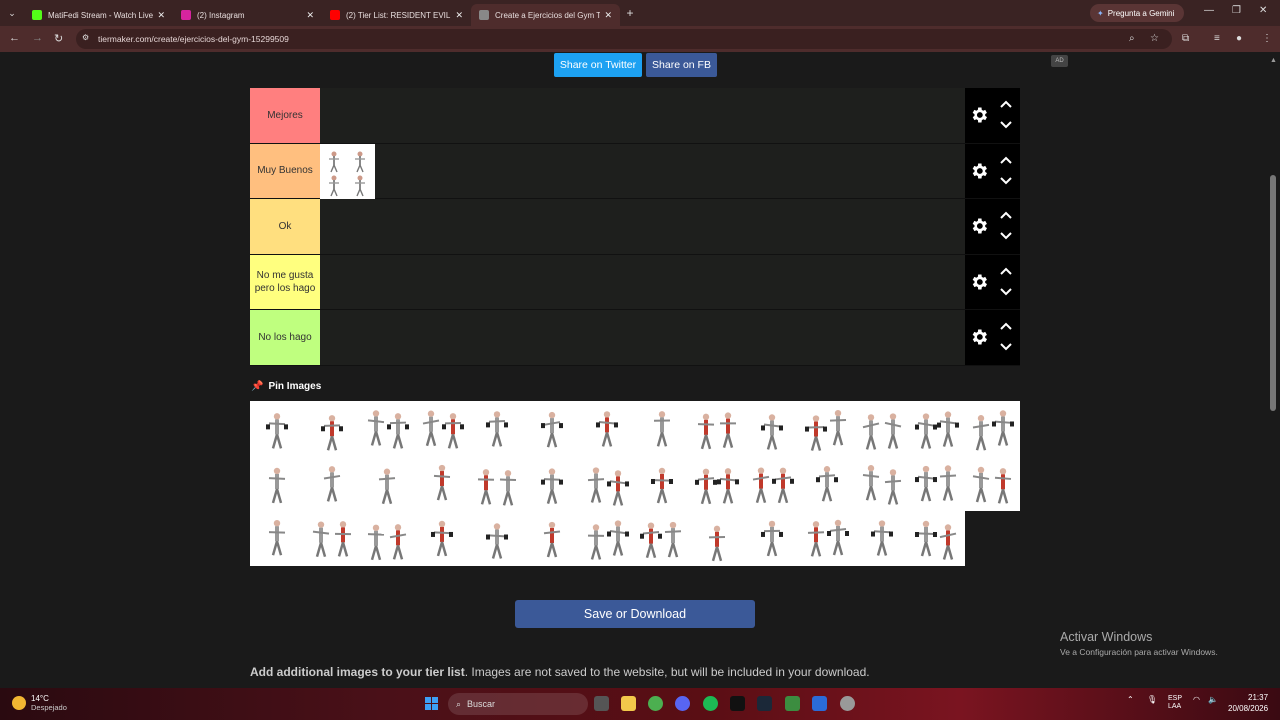  I want to click on tier-label: Mejores, so click(285, 115).